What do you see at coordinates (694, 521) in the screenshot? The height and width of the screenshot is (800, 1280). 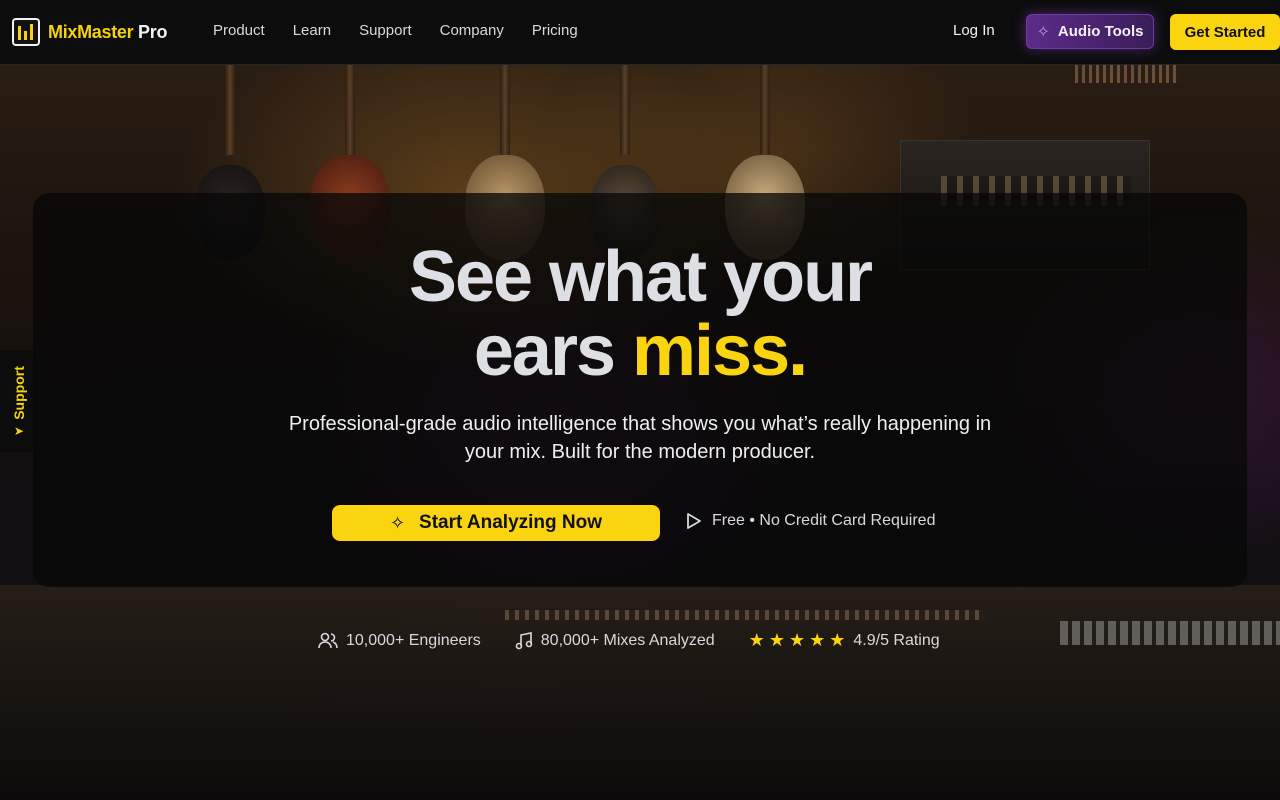 I see `play-icon` at bounding box center [694, 521].